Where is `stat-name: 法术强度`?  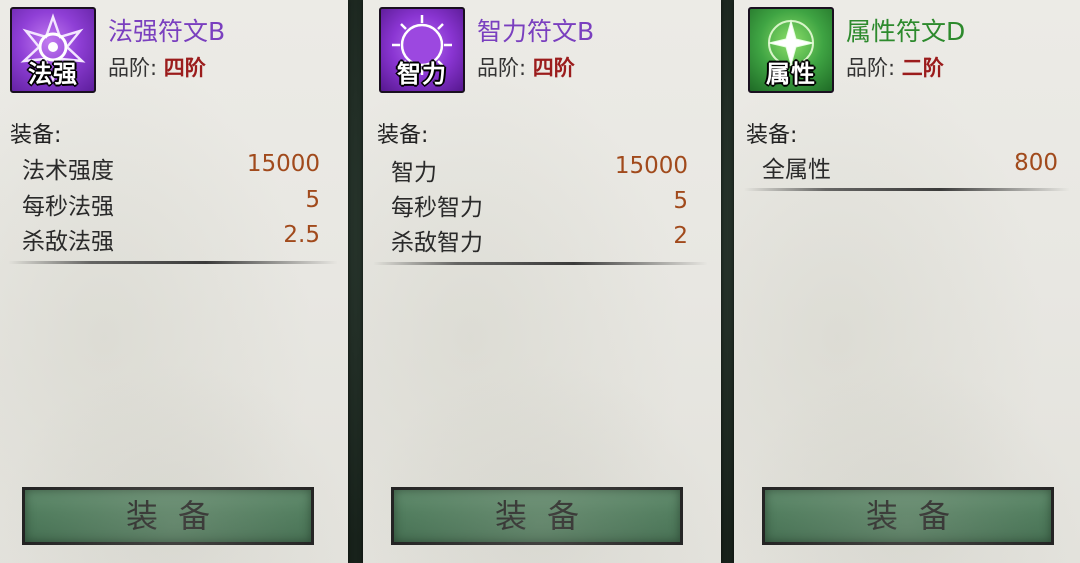
stat-name: 法术强度 is located at coordinates (68, 171).